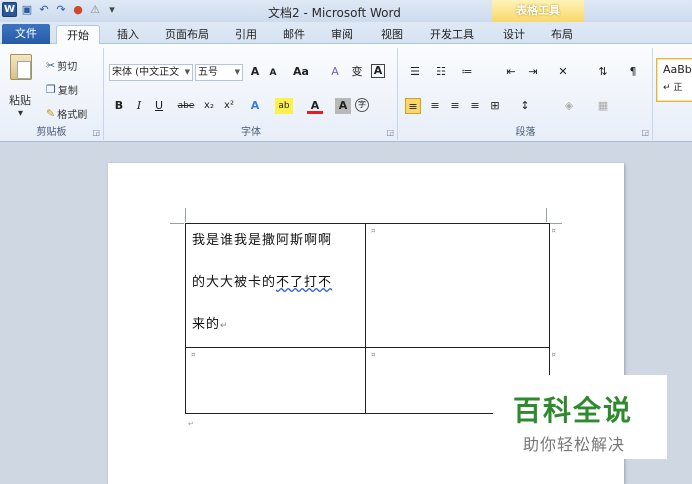 This screenshot has height=484, width=692. I want to click on tab-table-layout: 布局, so click(562, 34).